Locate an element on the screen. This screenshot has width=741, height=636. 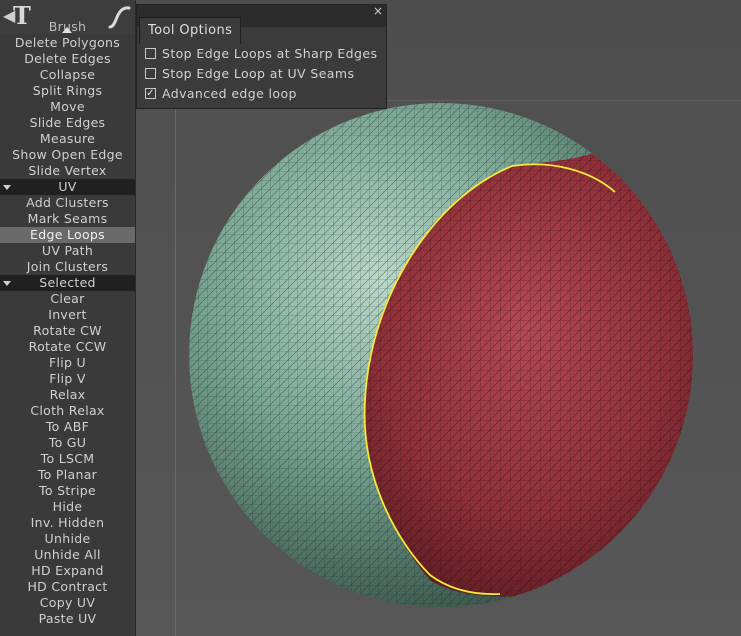
section-uv-label: UV is located at coordinates (67, 186).